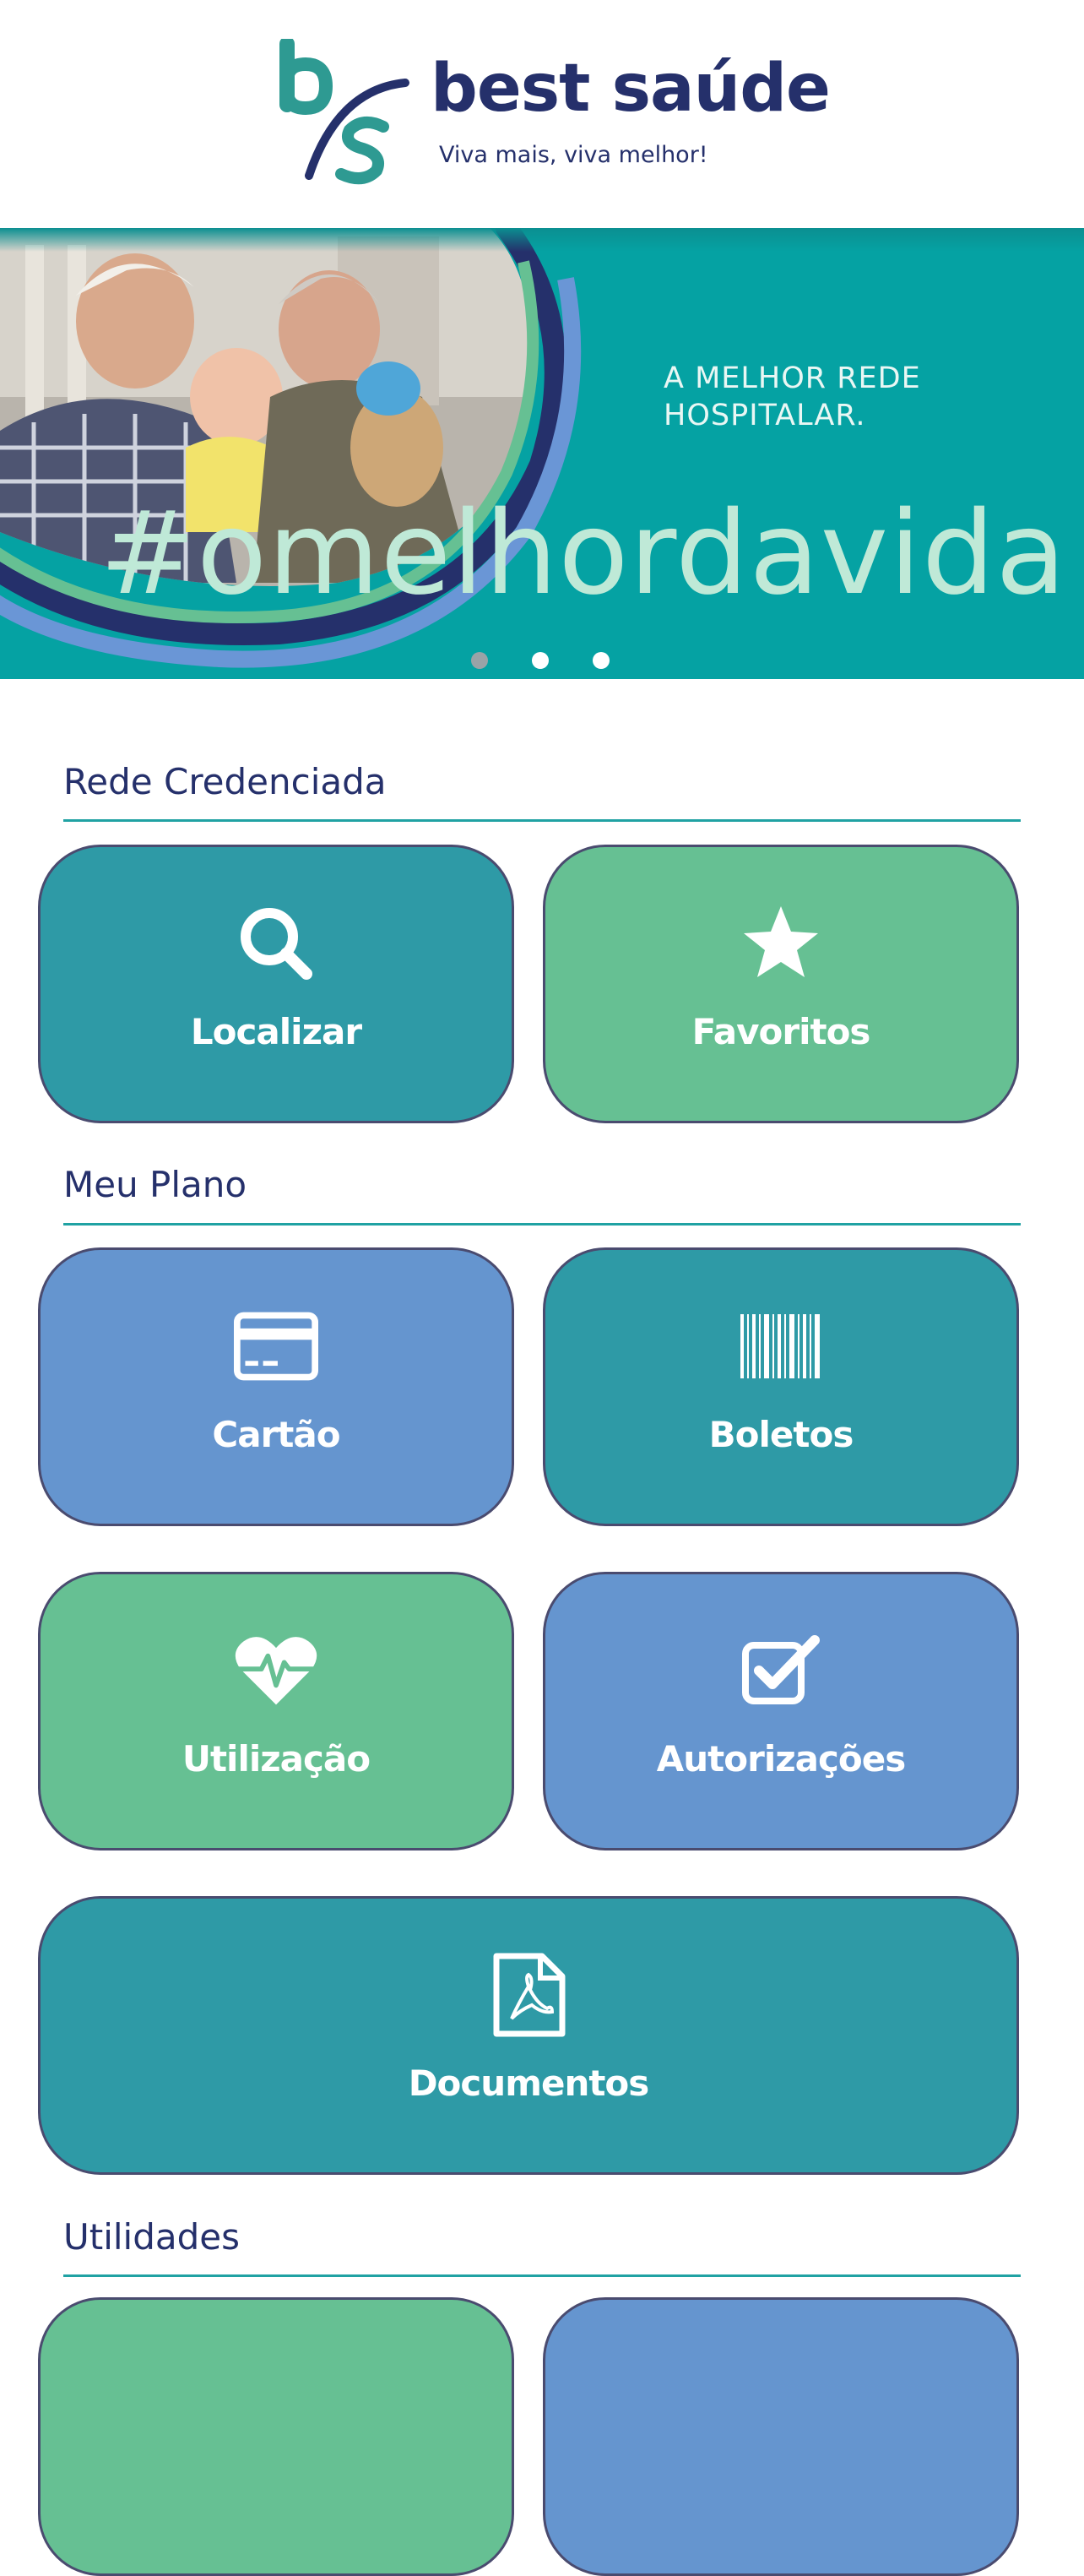 The image size is (1084, 2576). I want to click on cartao-label: Cartão, so click(276, 1434).